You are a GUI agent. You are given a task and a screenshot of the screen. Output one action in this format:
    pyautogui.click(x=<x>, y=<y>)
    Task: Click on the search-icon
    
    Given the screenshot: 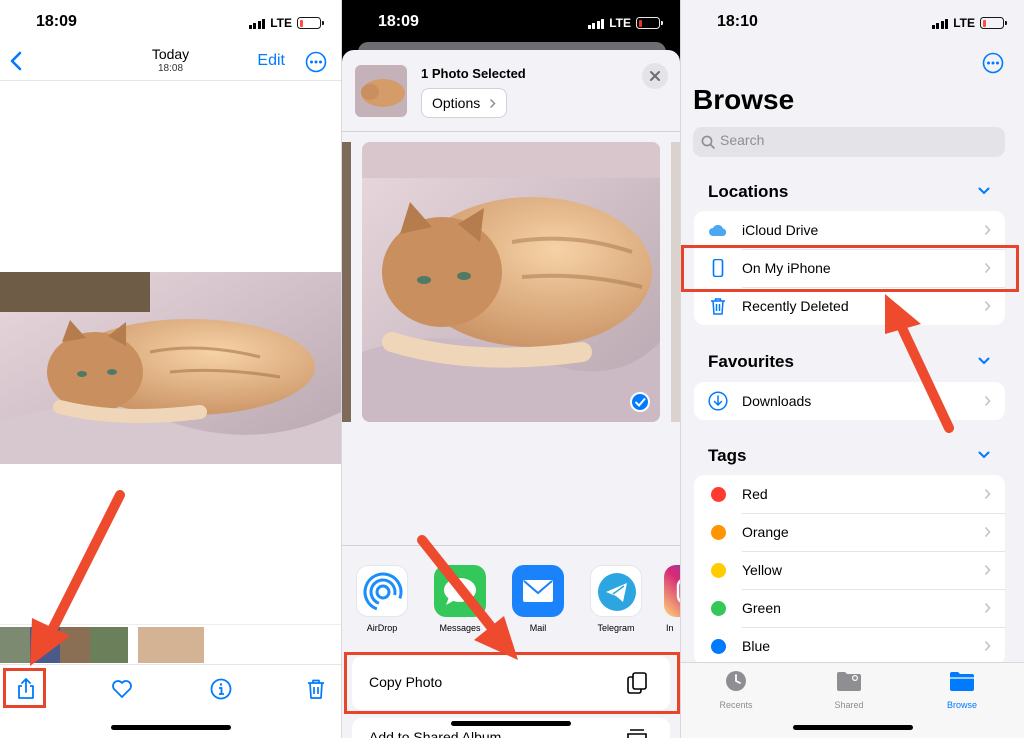 What is the action you would take?
    pyautogui.click(x=708, y=142)
    